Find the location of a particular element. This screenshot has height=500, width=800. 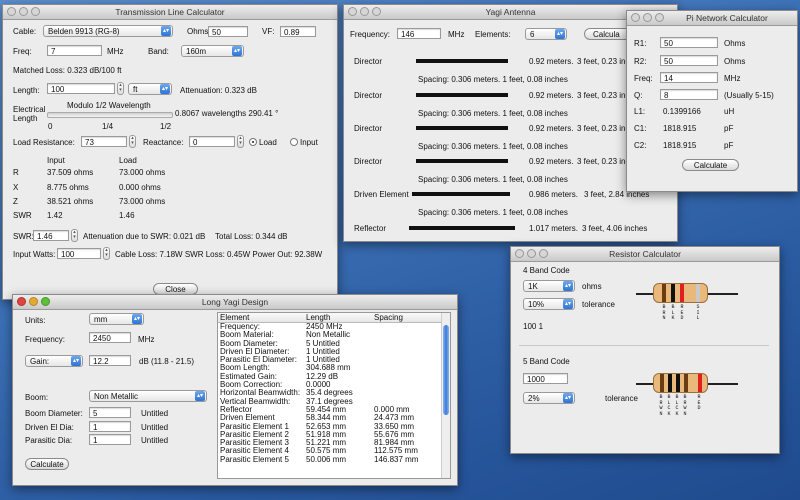

input-radio is located at coordinates (294, 142).